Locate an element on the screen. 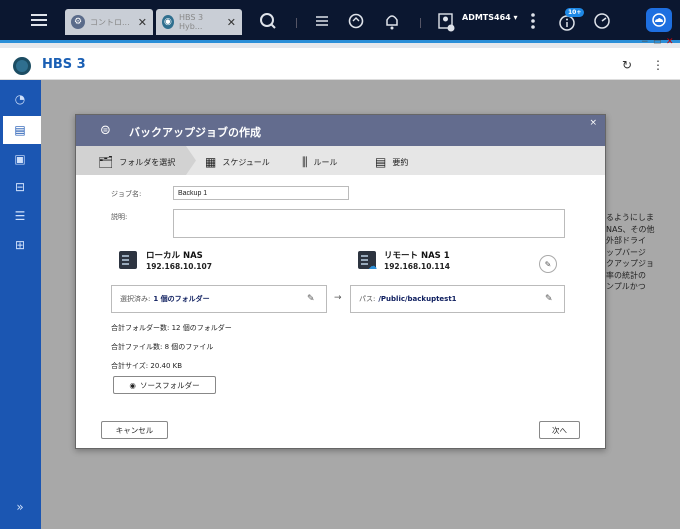  calendar-icon: ▦ is located at coordinates (211, 162).